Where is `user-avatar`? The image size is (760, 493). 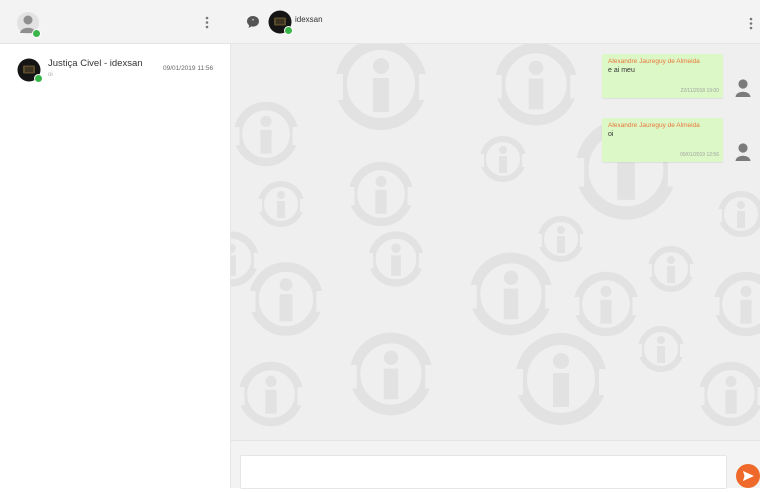 user-avatar is located at coordinates (28, 24).